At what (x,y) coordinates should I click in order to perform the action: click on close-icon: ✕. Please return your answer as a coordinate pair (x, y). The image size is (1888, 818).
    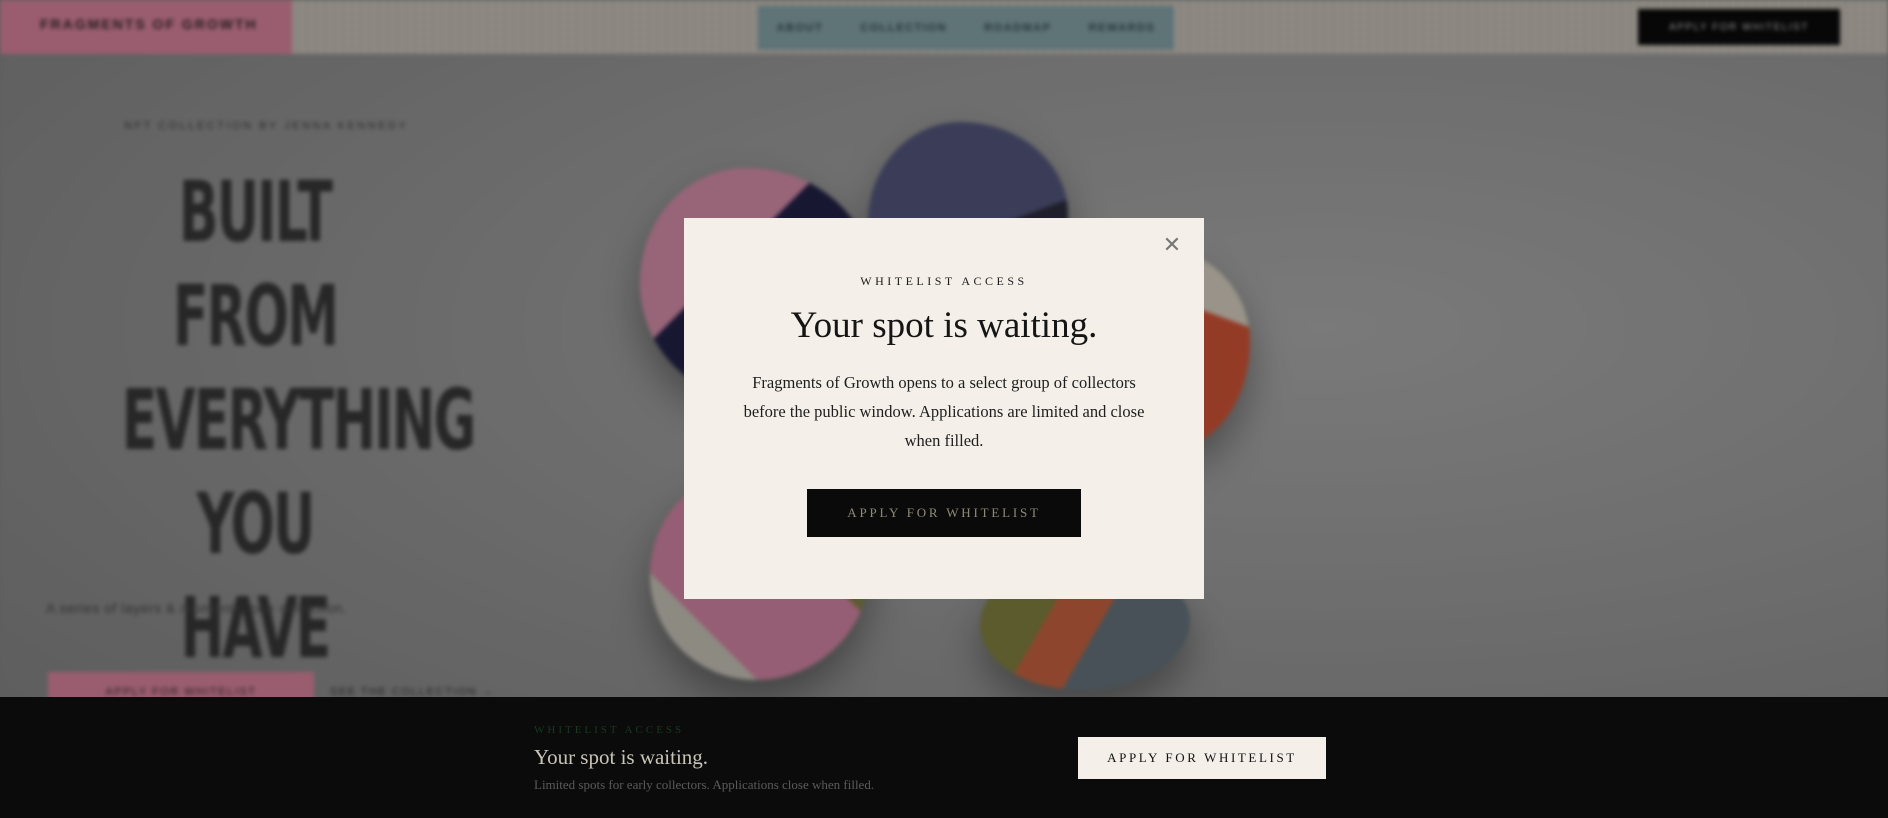
    Looking at the image, I should click on (1172, 246).